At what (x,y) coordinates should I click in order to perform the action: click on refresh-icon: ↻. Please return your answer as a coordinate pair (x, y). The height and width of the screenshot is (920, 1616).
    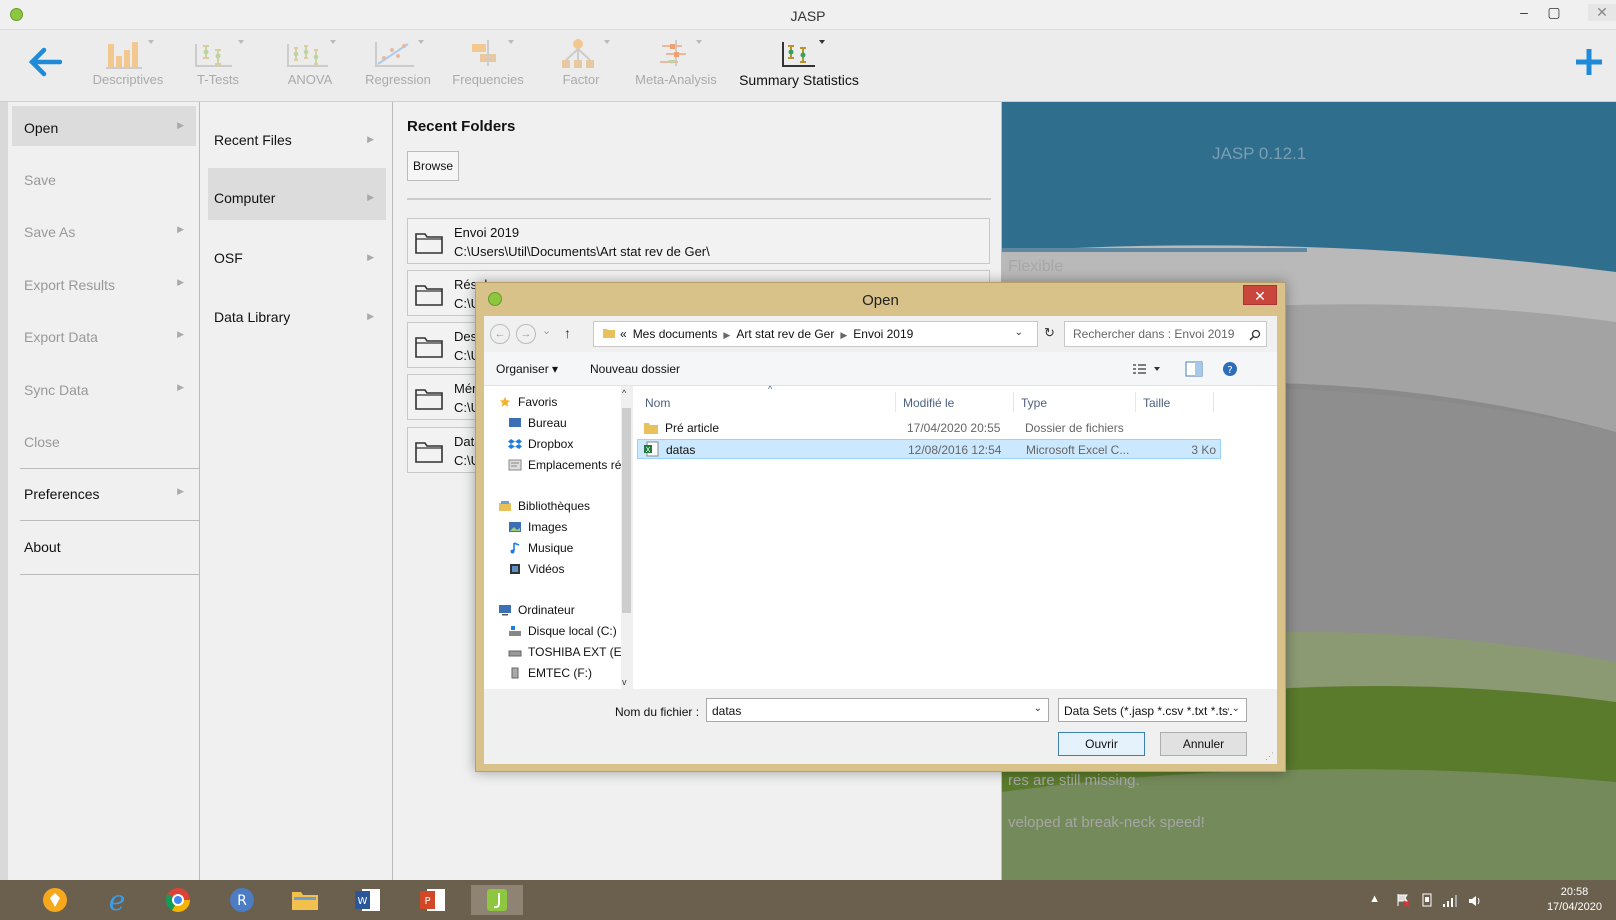
    Looking at the image, I should click on (1049, 333).